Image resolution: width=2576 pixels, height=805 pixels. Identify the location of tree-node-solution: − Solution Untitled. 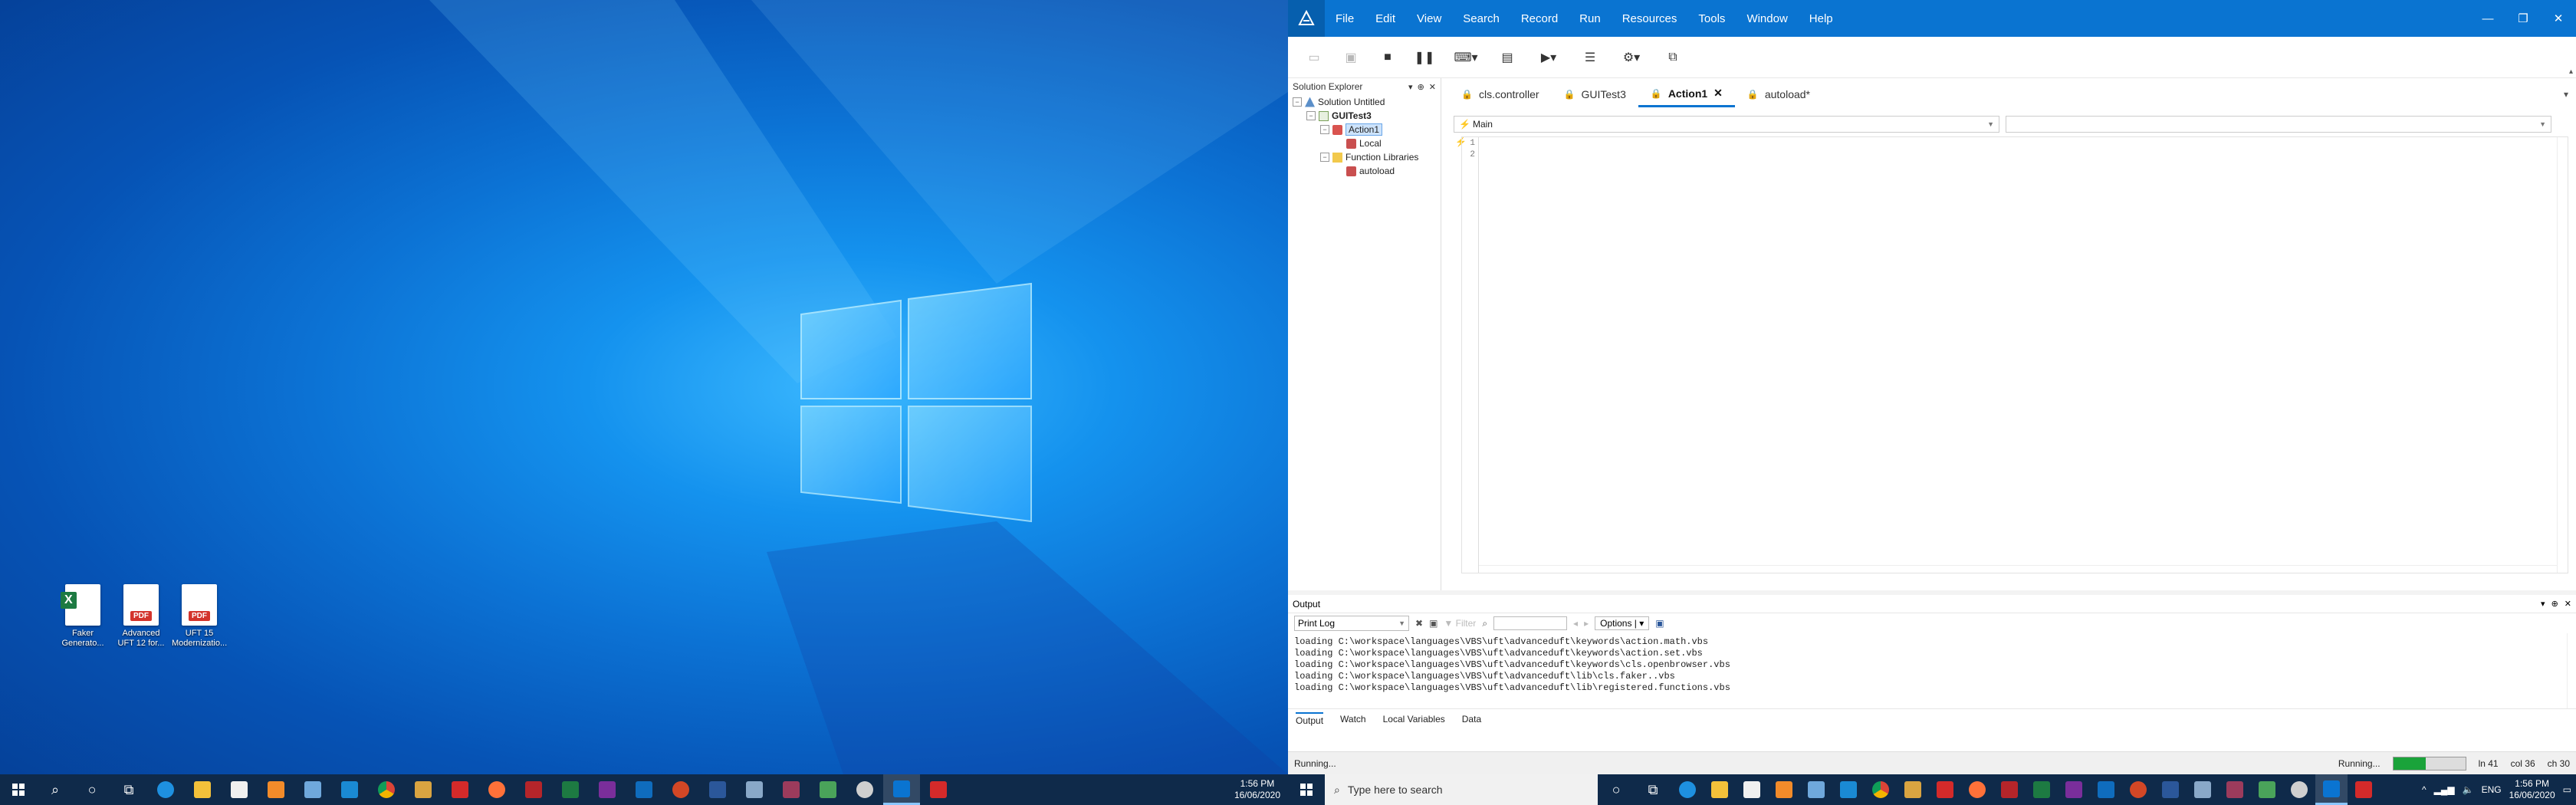
(1367, 102).